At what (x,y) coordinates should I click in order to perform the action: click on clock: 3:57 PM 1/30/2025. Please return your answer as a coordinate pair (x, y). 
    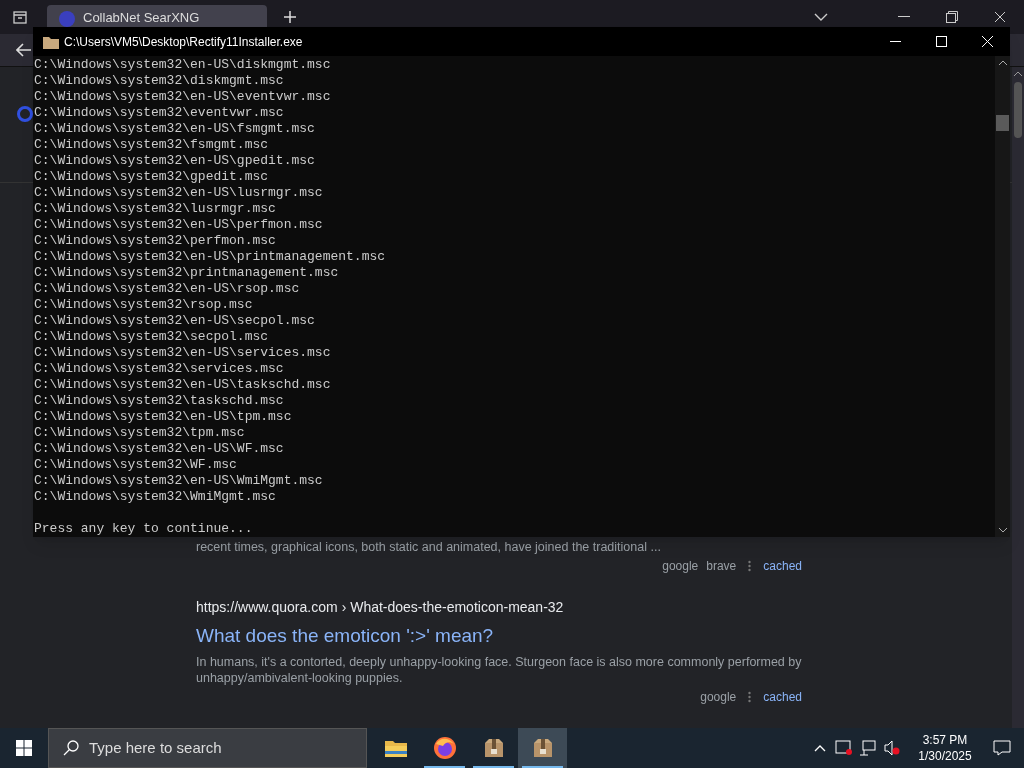
    Looking at the image, I should click on (945, 748).